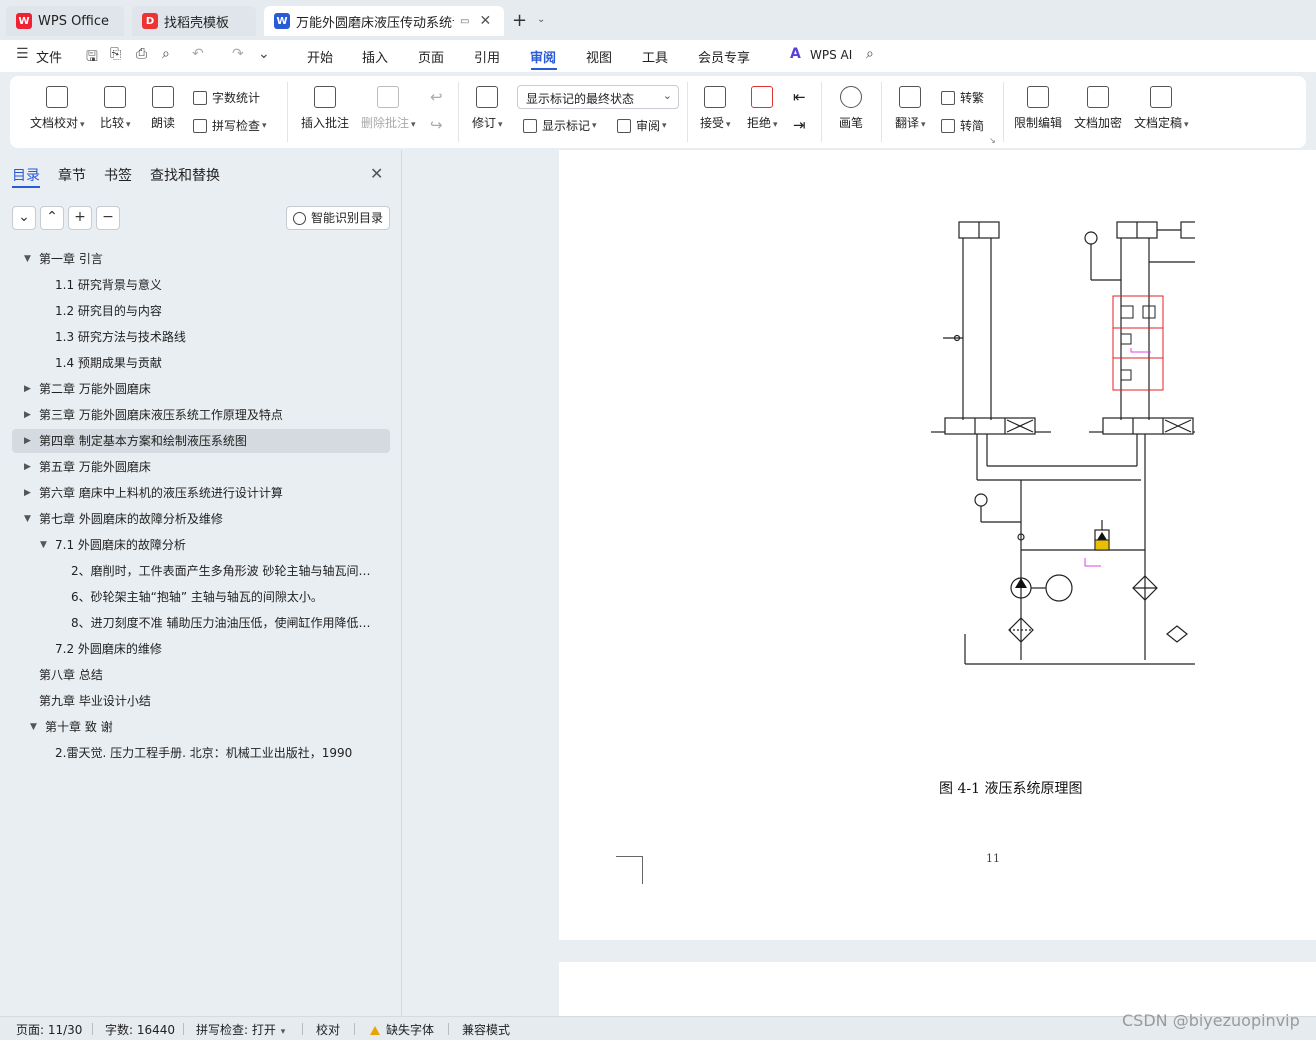 Image resolution: width=1316 pixels, height=1040 pixels. What do you see at coordinates (910, 108) in the screenshot?
I see `translate-button: 翻译 ▾` at bounding box center [910, 108].